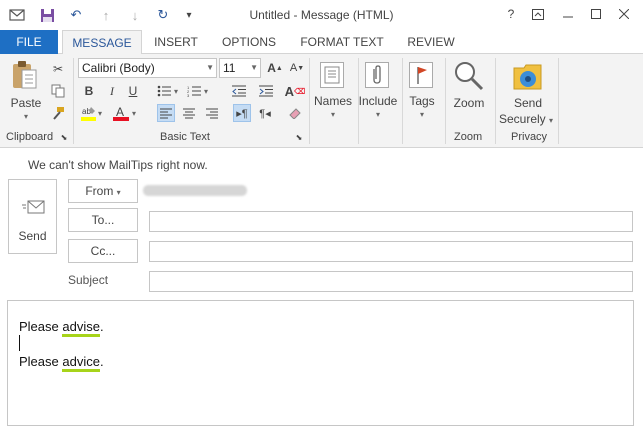 This screenshot has height=435, width=643. I want to click on names-dropdown-icon: ▾, so click(333, 114).